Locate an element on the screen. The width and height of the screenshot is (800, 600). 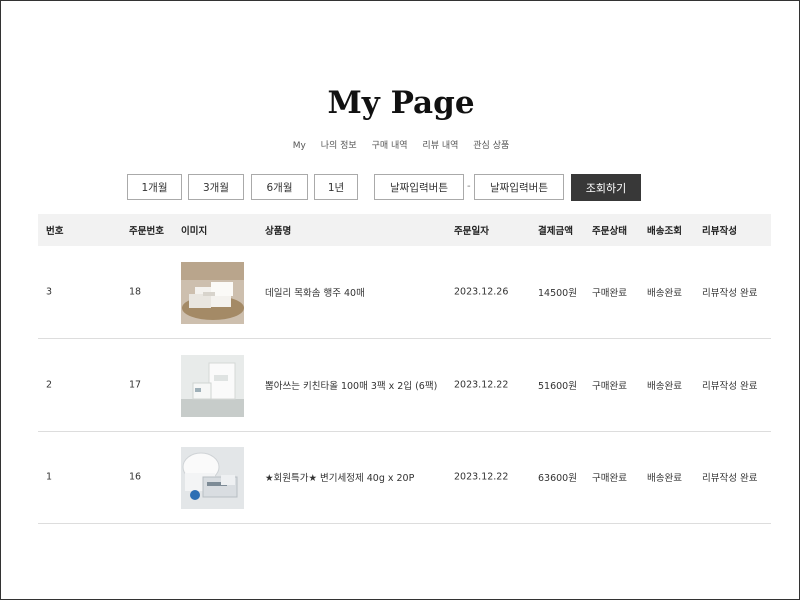
table-header: 번호 주문번호 이미지 상품명 주문일자 결제금액 주문상태 배송조회 리뷰작성 is located at coordinates (404, 230).